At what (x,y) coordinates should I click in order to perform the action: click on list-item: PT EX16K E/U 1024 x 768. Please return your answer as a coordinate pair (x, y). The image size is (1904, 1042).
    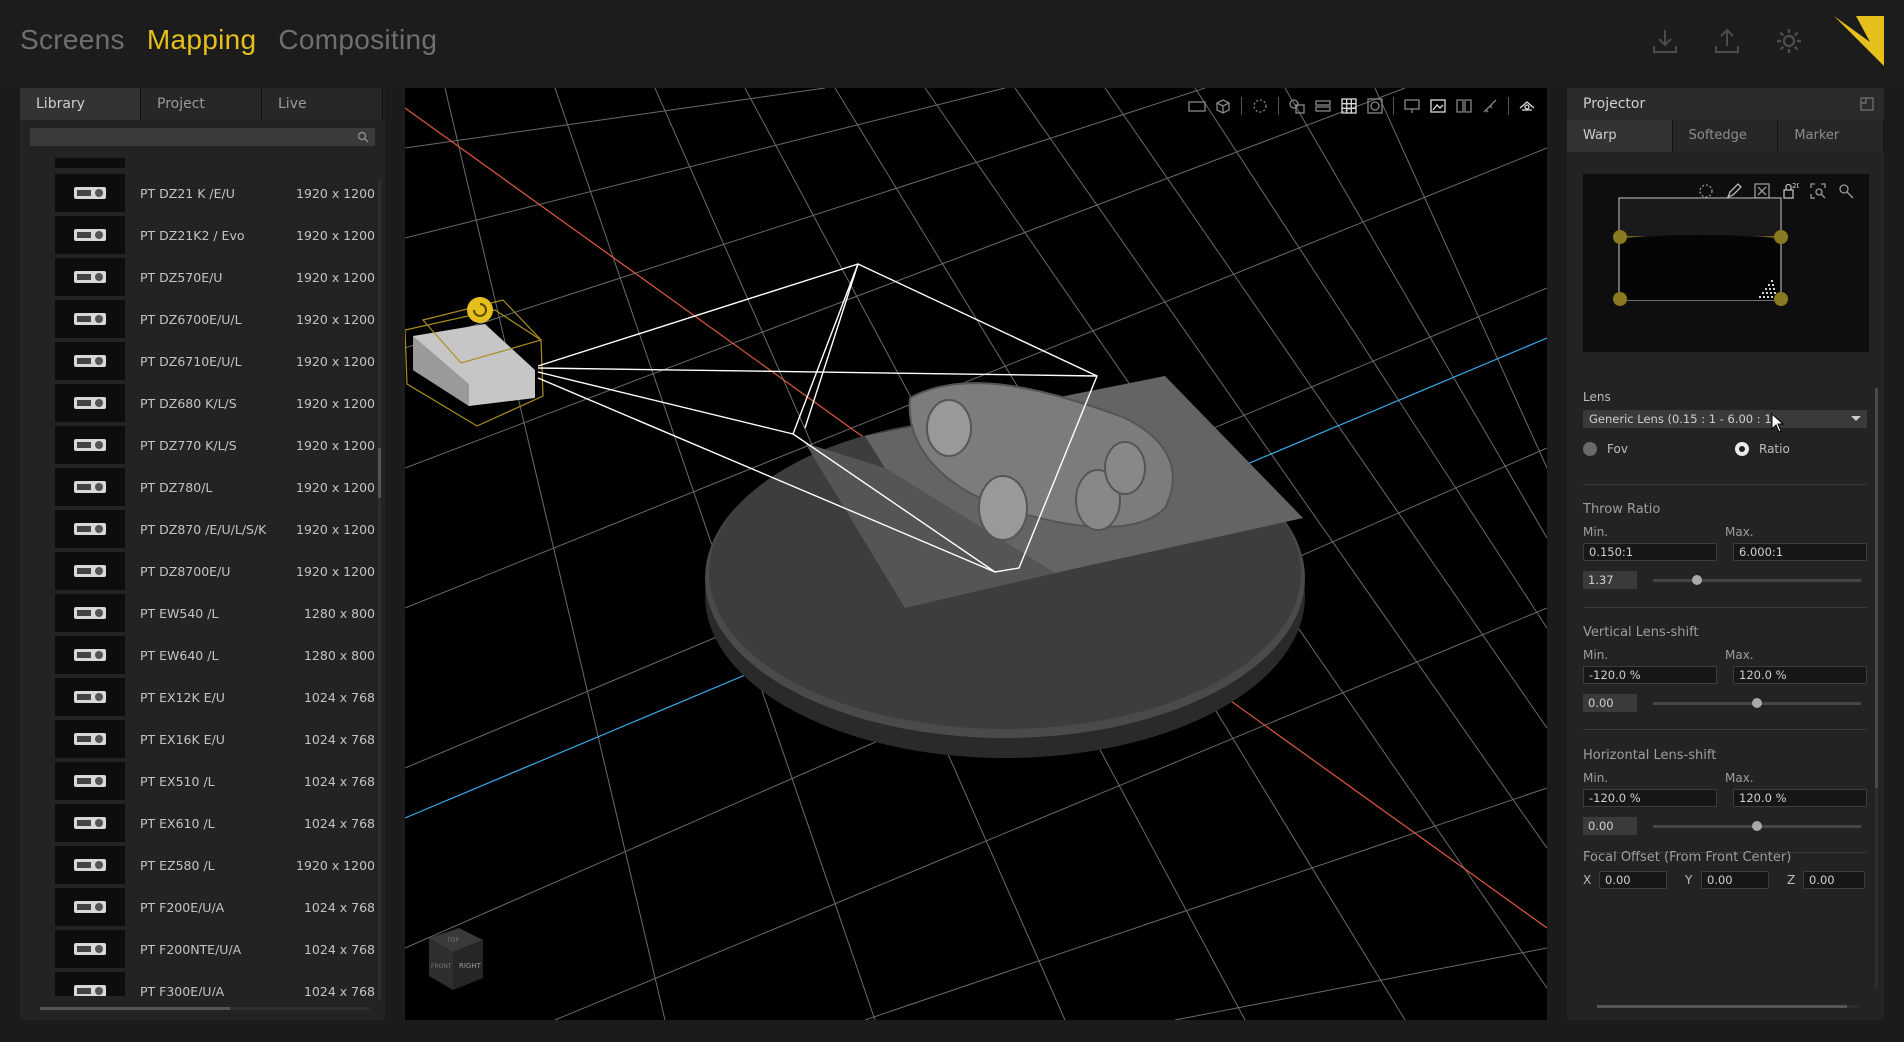
    Looking at the image, I should click on (197, 739).